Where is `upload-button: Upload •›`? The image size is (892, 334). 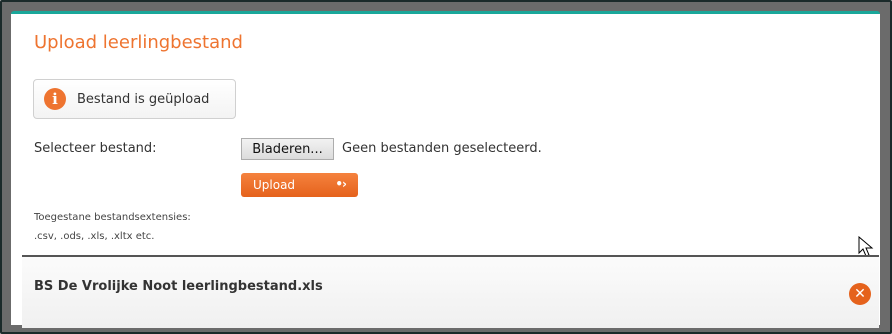 upload-button: Upload •› is located at coordinates (299, 185).